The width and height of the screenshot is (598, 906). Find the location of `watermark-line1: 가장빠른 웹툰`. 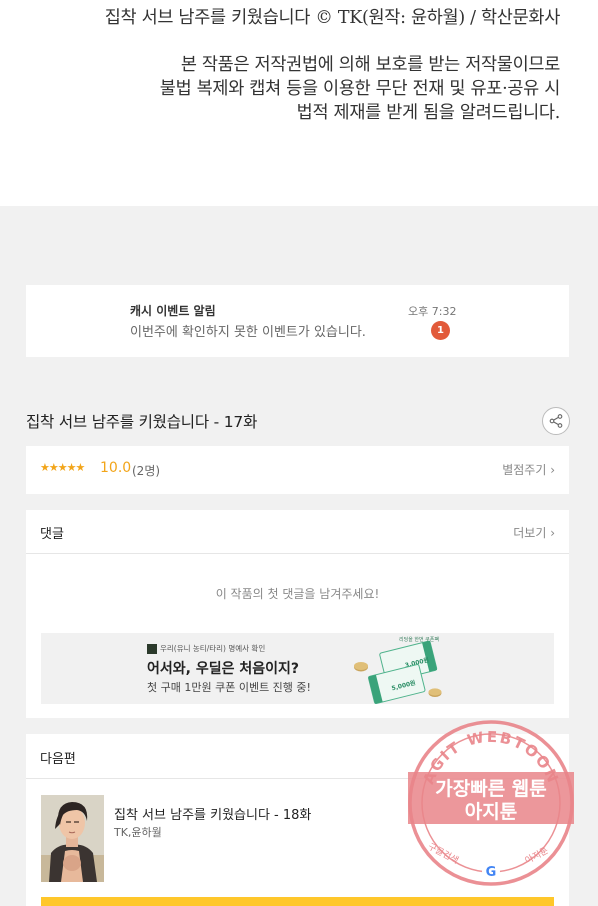

watermark-line1: 가장빠른 웹툰 is located at coordinates (491, 789).